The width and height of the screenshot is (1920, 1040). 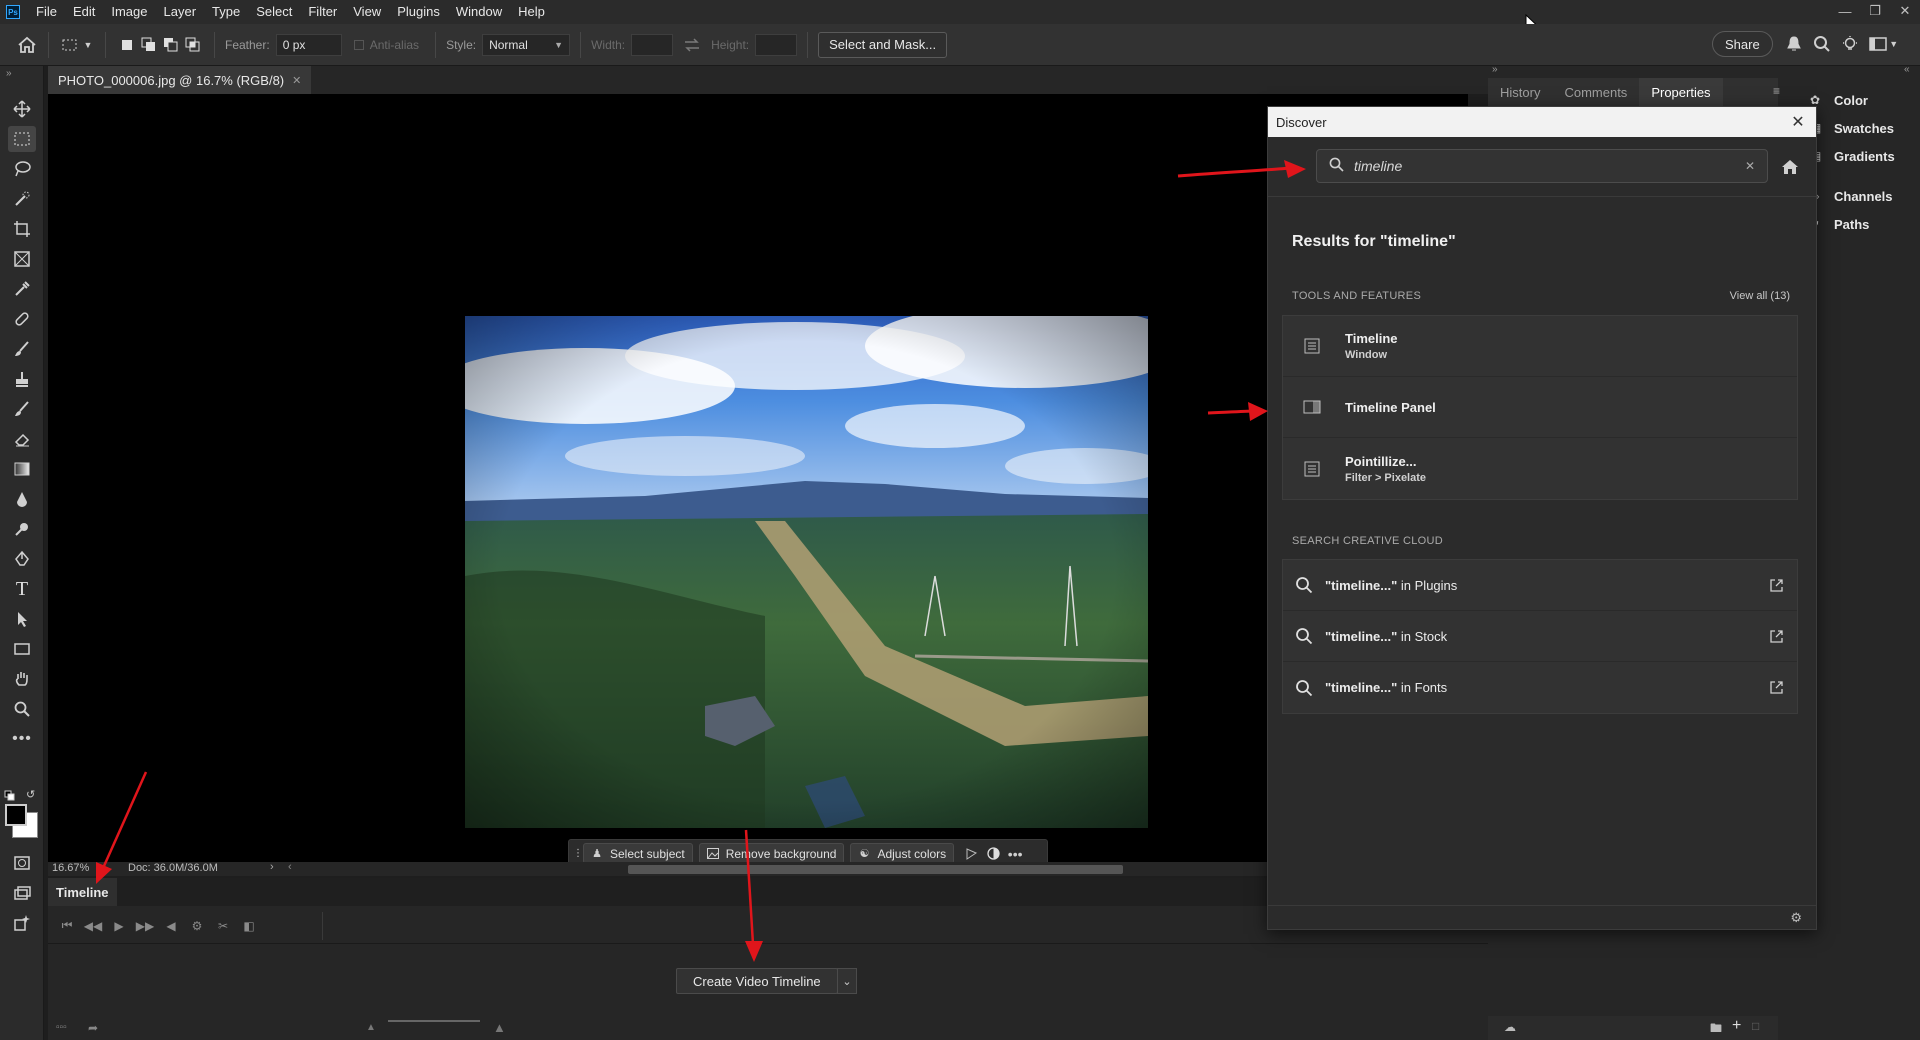 I want to click on object-selection-tool-icon, so click(x=22, y=199).